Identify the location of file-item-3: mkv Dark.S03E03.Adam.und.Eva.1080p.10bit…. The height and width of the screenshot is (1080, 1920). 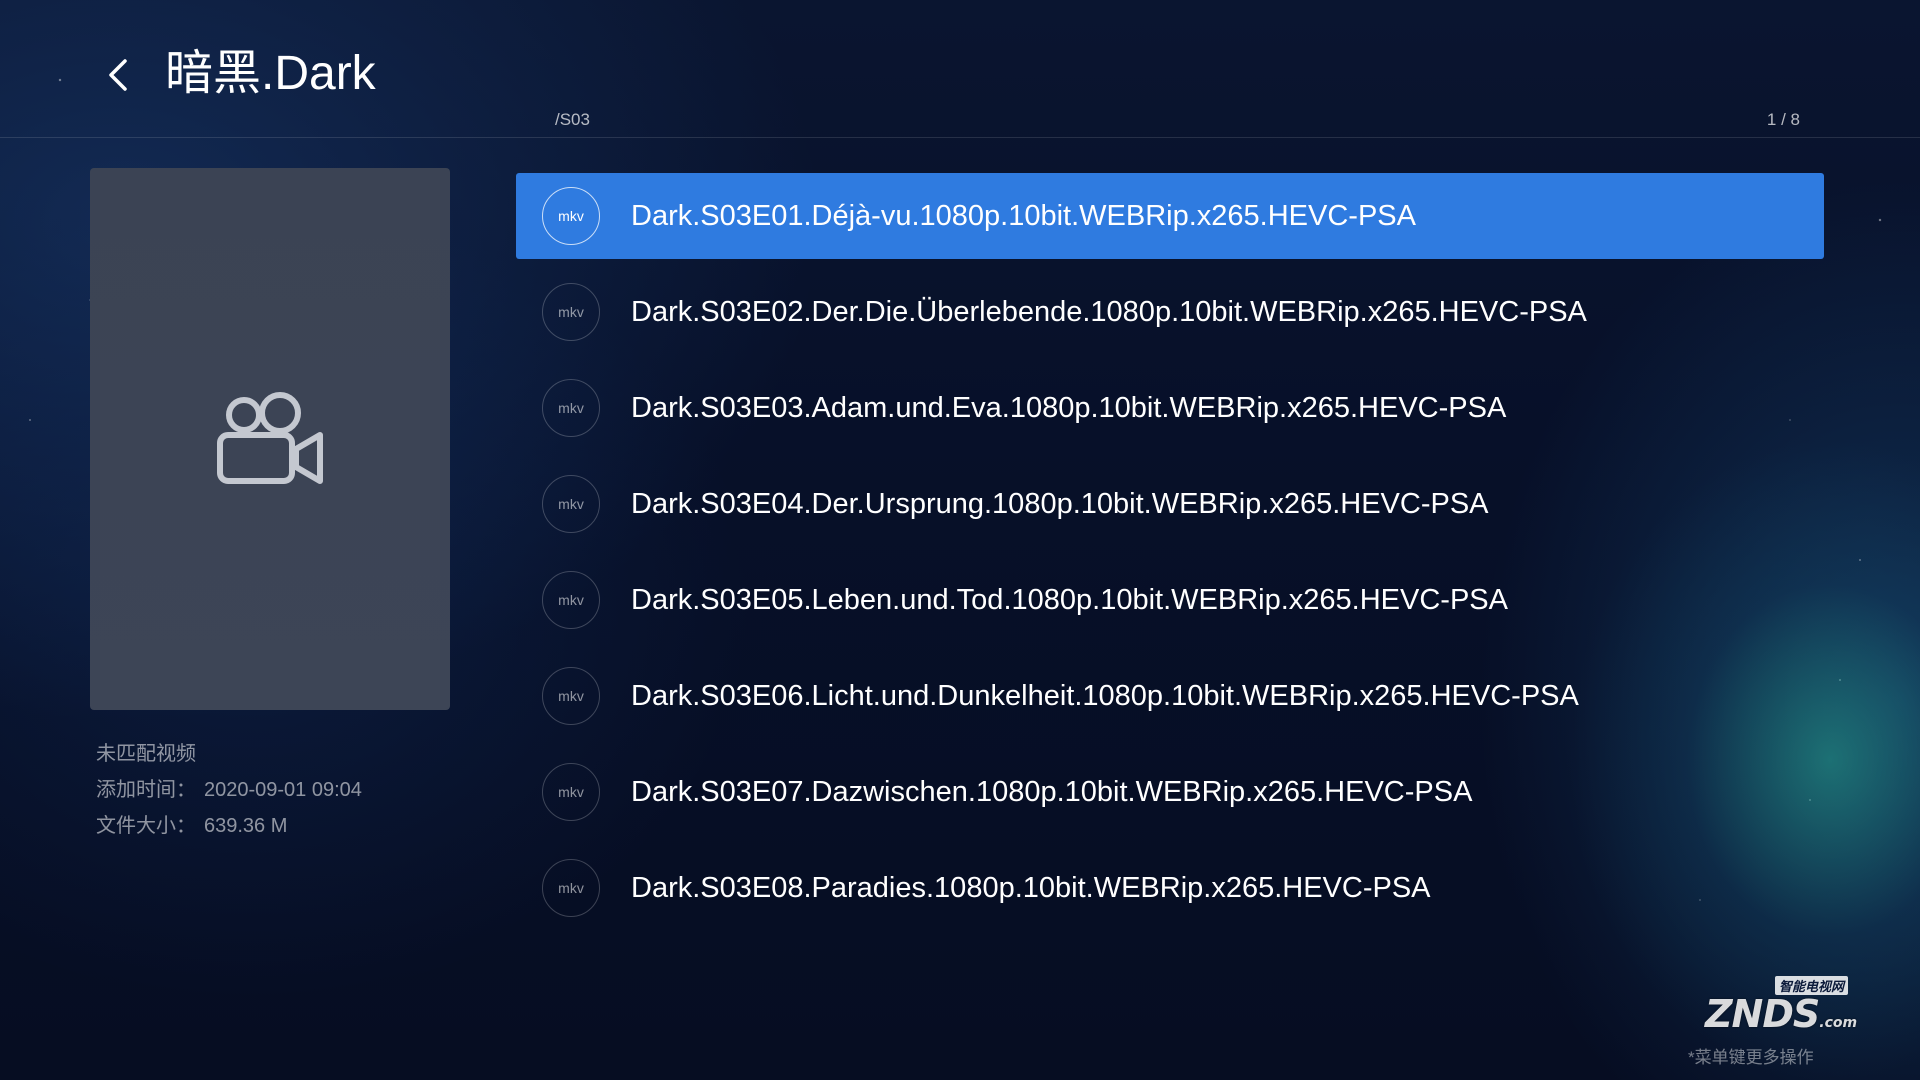
(1170, 408).